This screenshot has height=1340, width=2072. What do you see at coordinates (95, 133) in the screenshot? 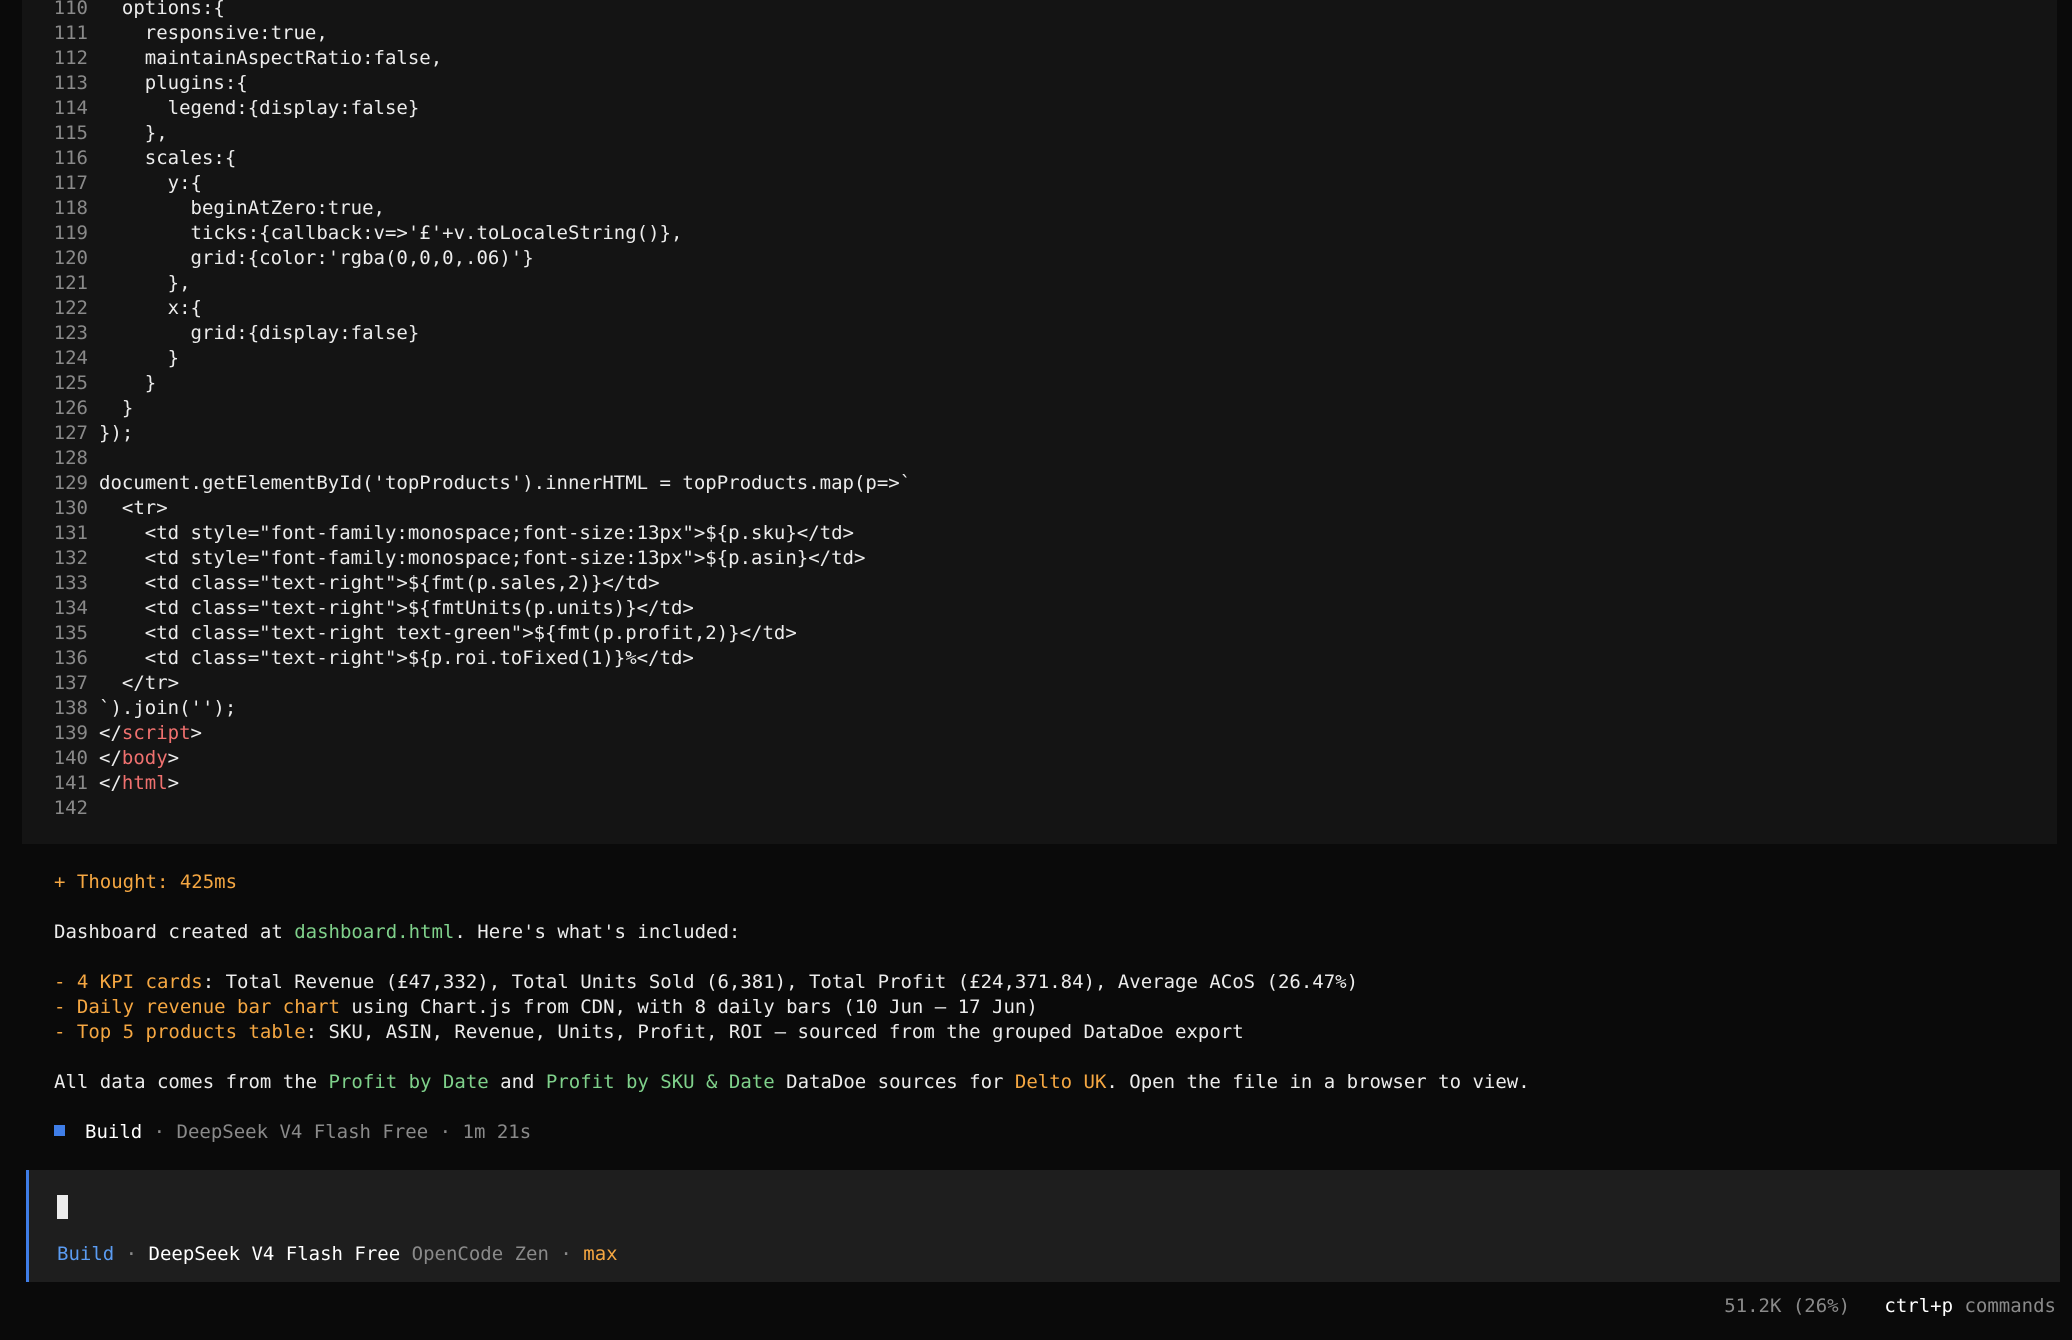
I see `code-line: 115 },` at bounding box center [95, 133].